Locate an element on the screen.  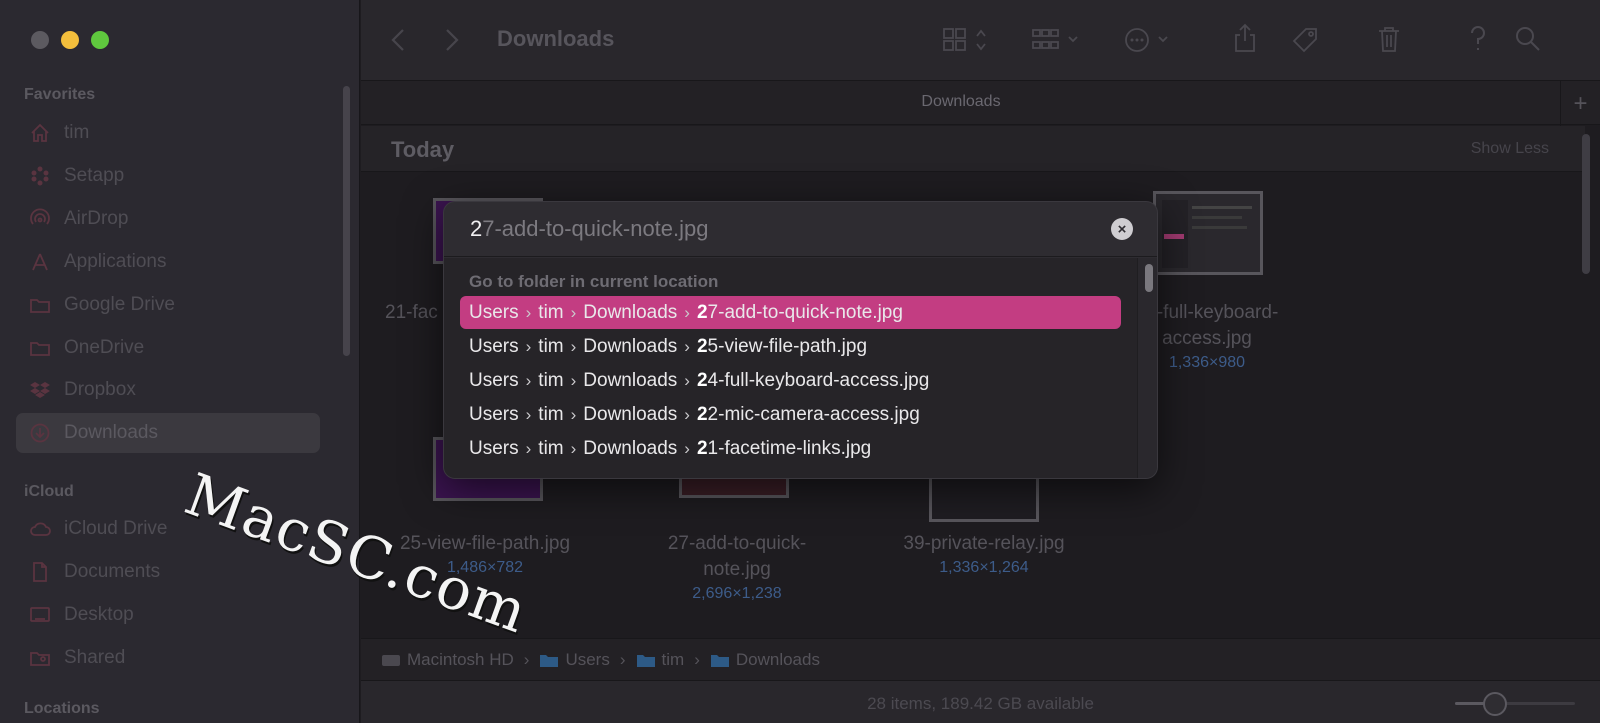
tag-icon is located at coordinates (1305, 40).